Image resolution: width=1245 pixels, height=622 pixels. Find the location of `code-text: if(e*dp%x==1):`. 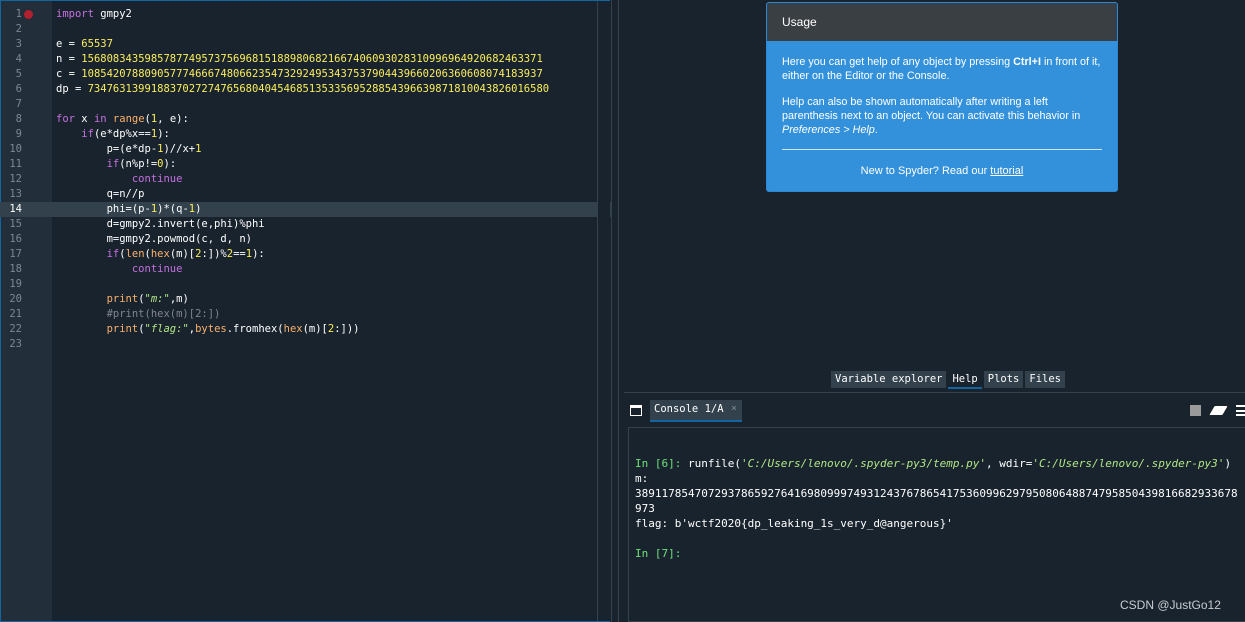

code-text: if(e*dp%x==1): is located at coordinates (326, 134).